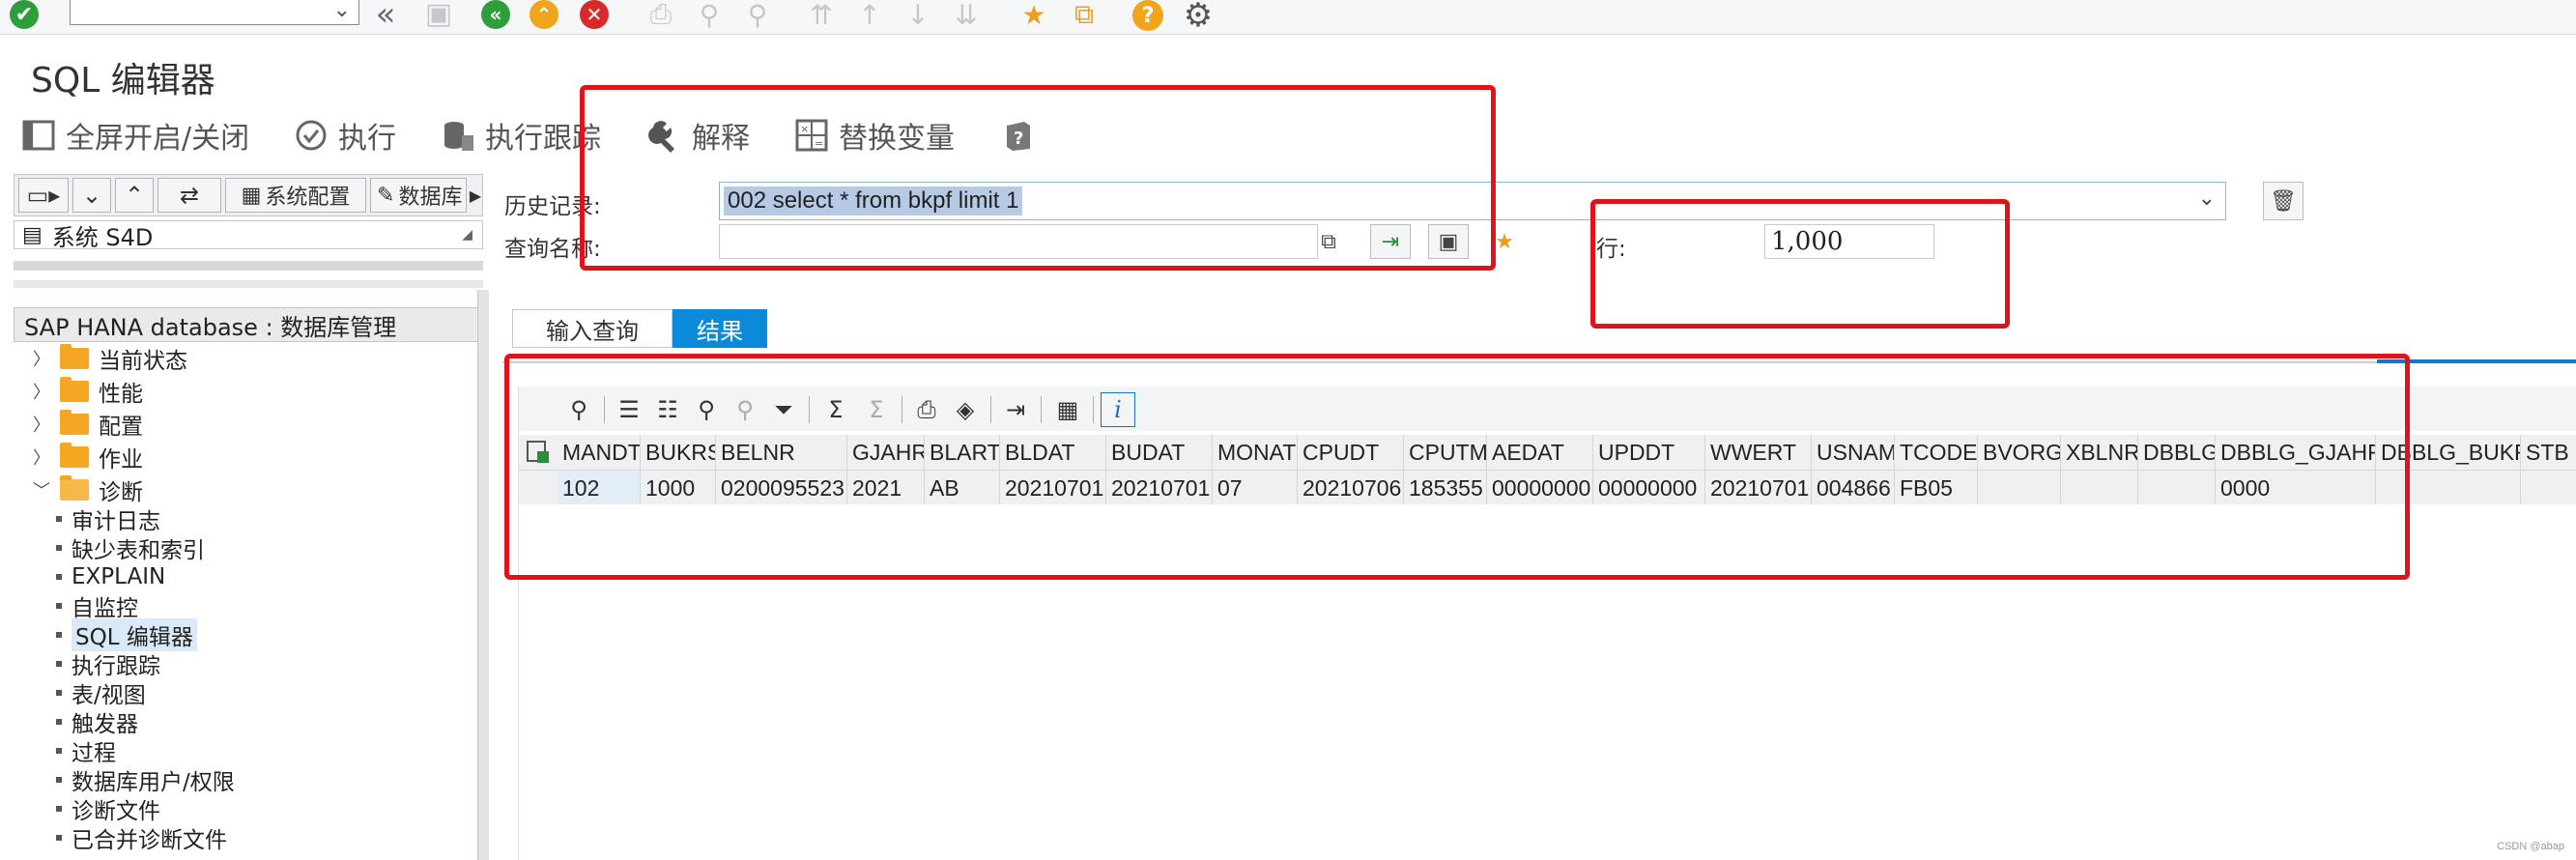 The height and width of the screenshot is (860, 2576). What do you see at coordinates (295, 196) in the screenshot?
I see `system-config-button: ▦ 系统配置` at bounding box center [295, 196].